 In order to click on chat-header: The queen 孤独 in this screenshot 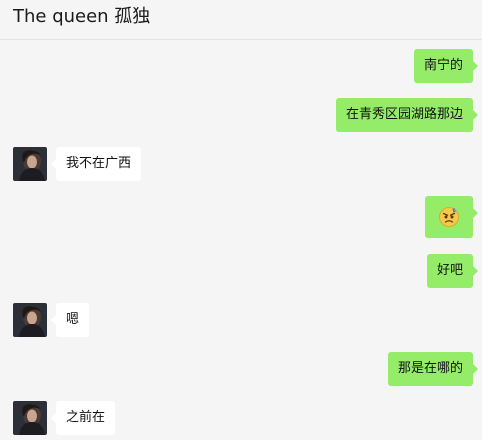, I will do `click(241, 20)`.